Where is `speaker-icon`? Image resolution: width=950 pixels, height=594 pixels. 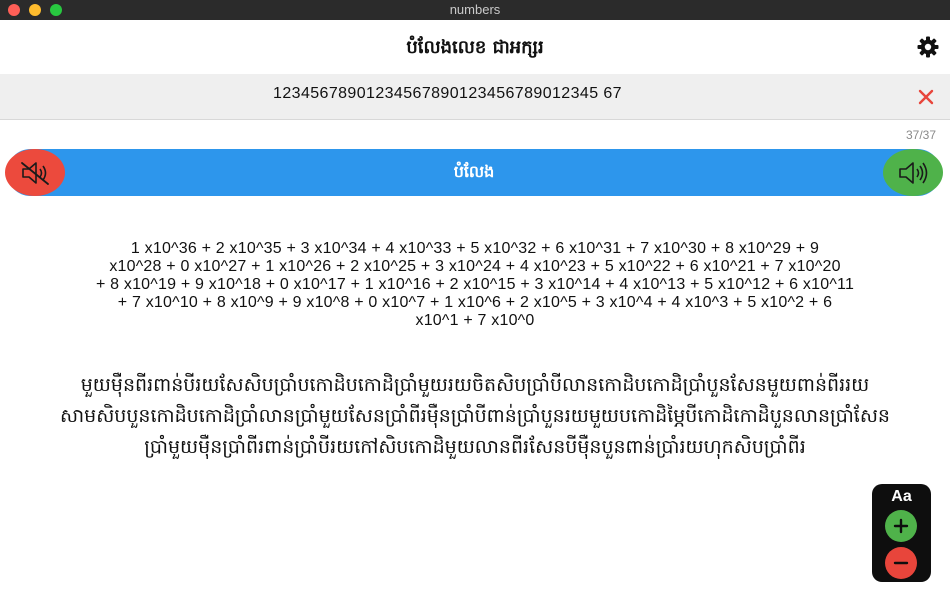
speaker-icon is located at coordinates (913, 172).